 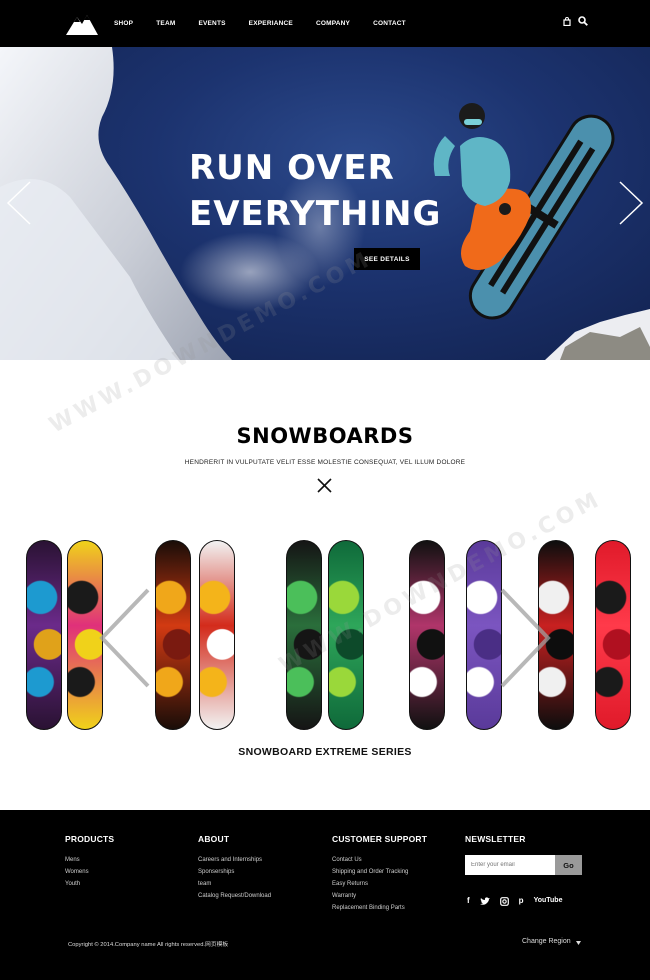 I want to click on series-title: SNOWBOARD EXTREME SERIES, so click(x=325, y=752).